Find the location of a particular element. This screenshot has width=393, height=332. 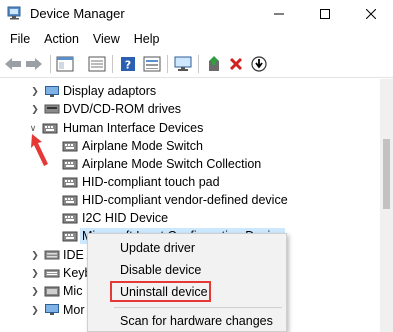

minimize-button is located at coordinates (279, 14).